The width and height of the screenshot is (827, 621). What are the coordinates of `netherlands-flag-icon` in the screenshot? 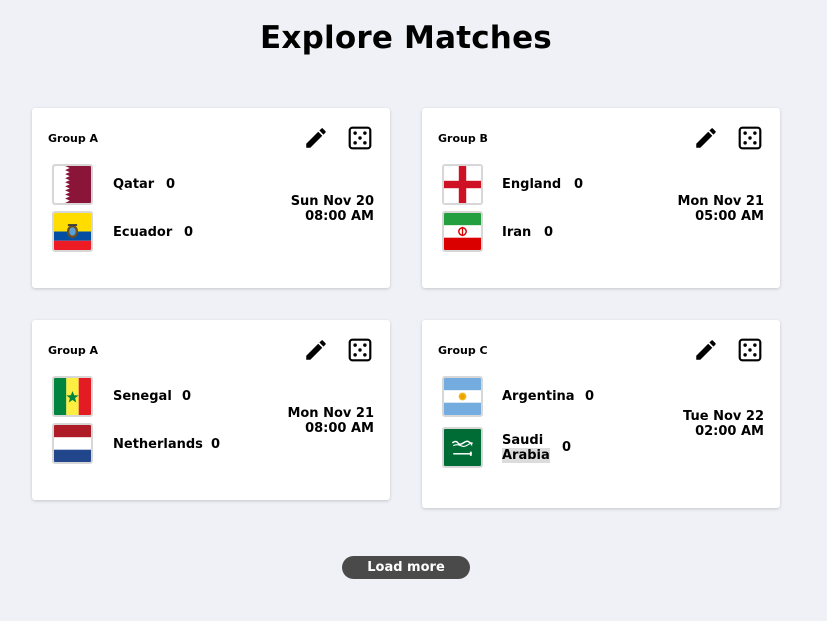 It's located at (72, 443).